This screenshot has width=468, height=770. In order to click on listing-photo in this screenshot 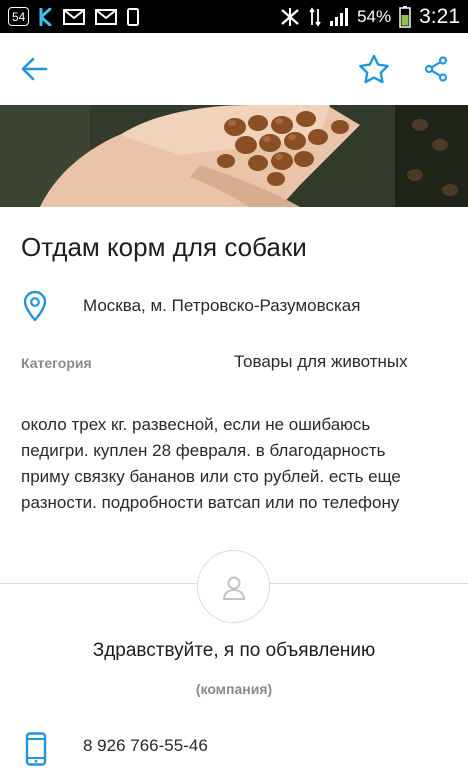, I will do `click(234, 156)`.